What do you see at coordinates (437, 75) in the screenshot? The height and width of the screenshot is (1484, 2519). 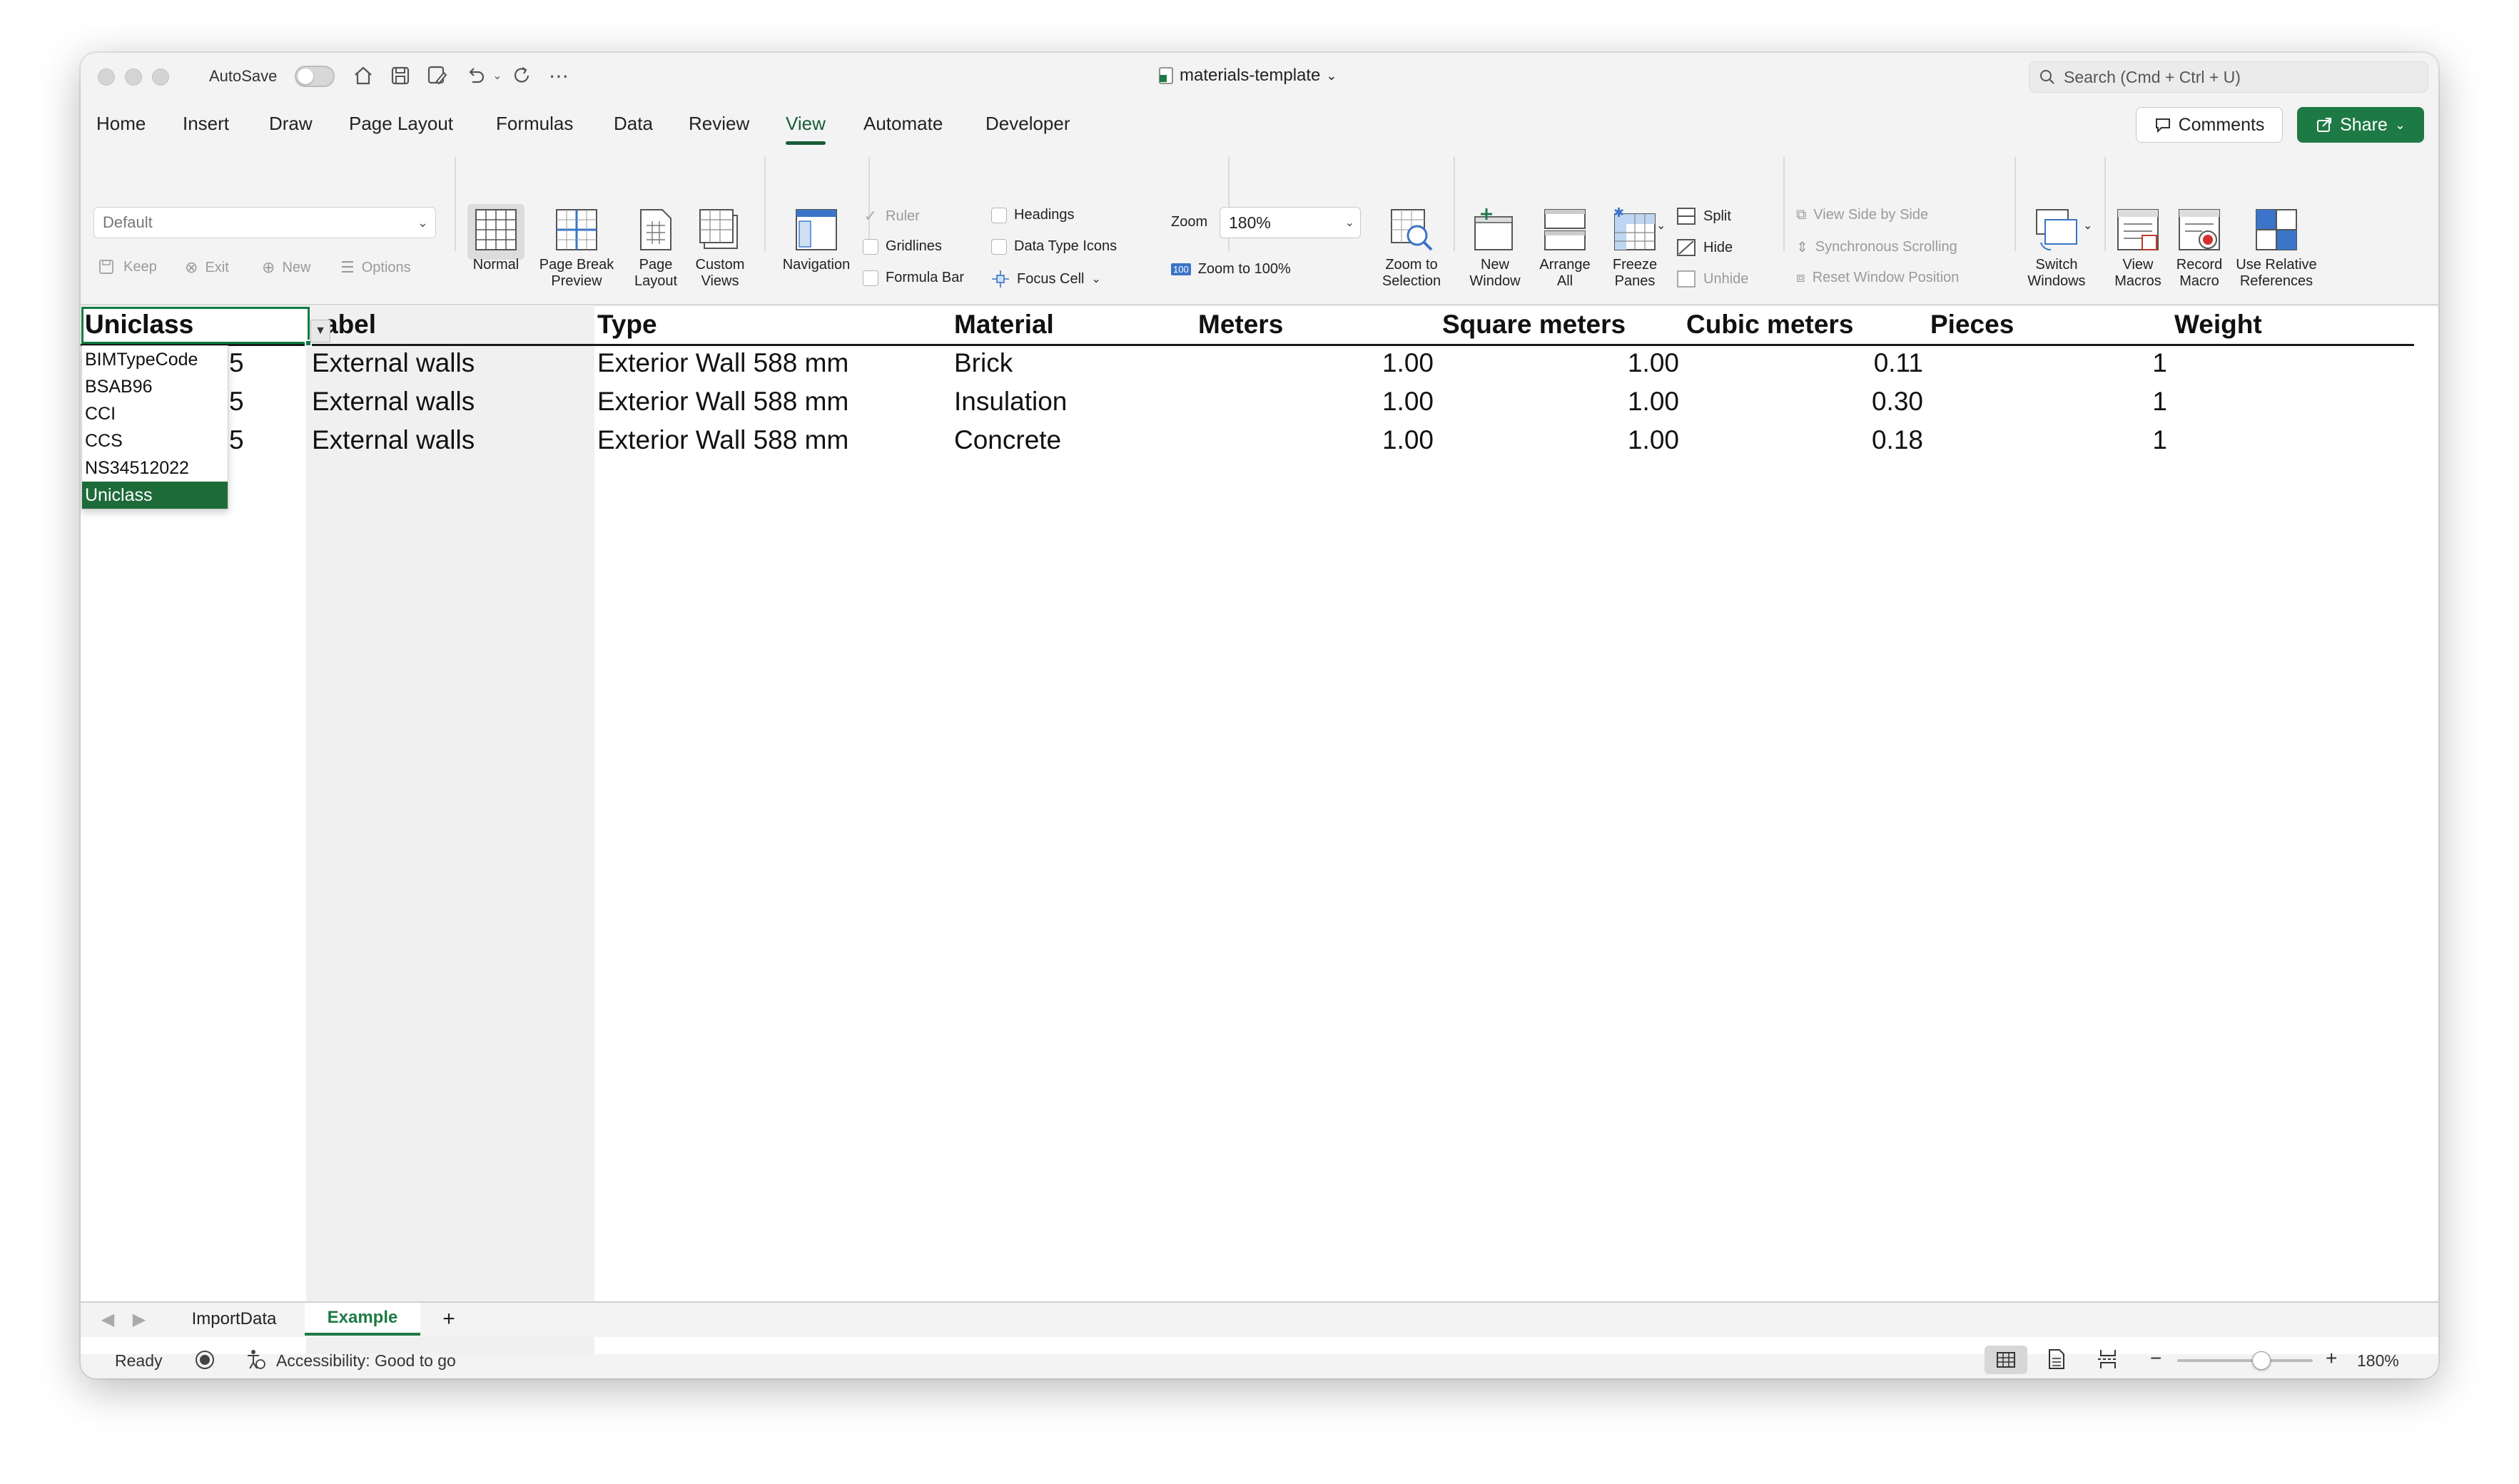 I see `save-as-icon` at bounding box center [437, 75].